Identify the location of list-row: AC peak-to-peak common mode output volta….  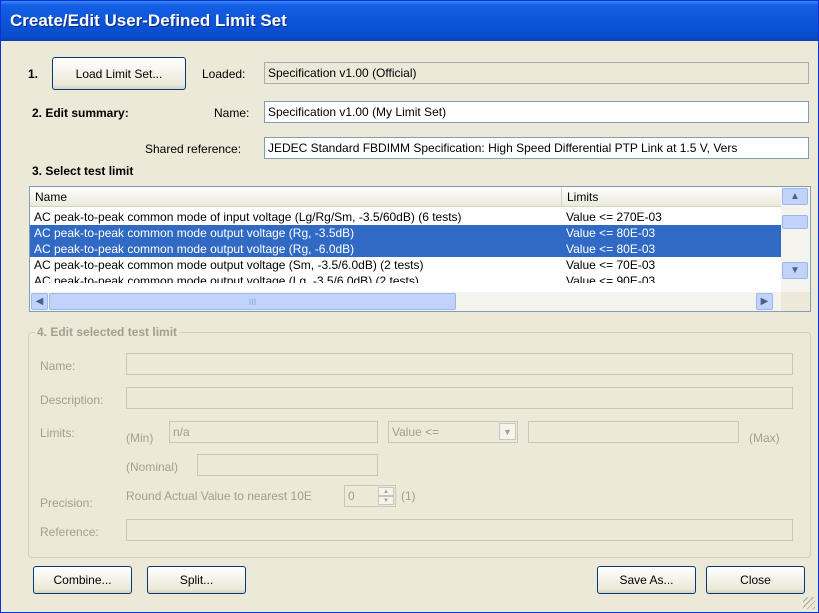
(405, 265).